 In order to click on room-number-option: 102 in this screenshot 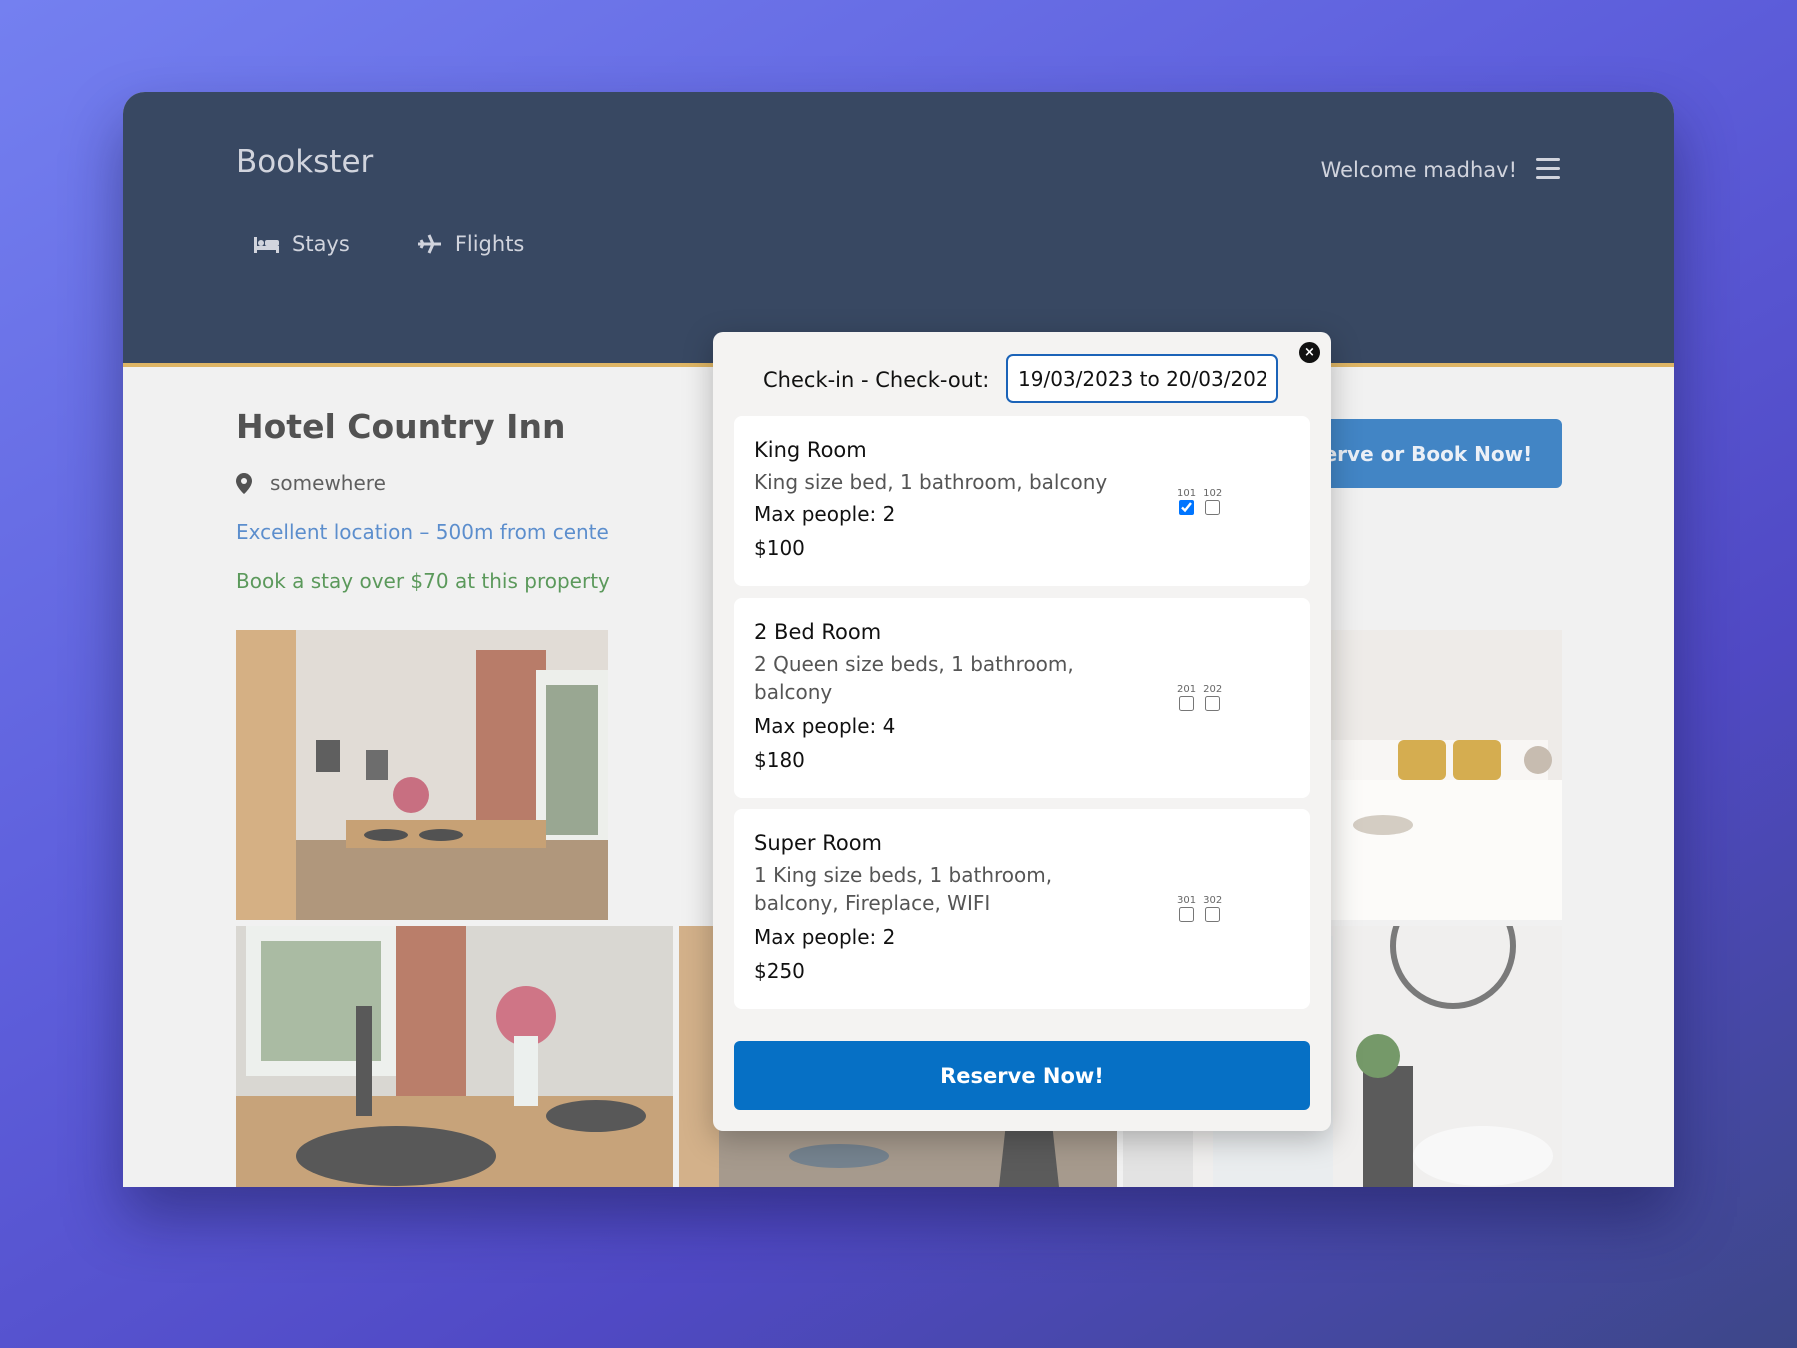, I will do `click(1212, 501)`.